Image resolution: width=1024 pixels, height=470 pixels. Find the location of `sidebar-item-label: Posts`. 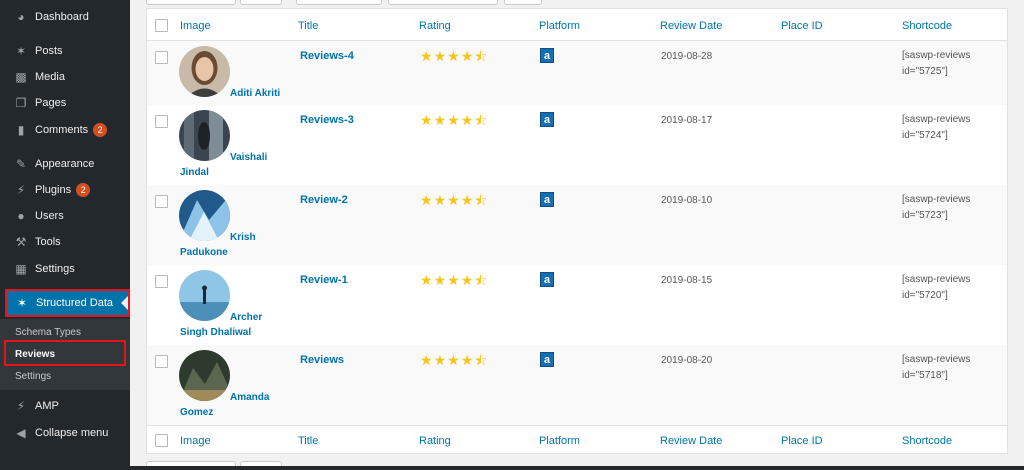

sidebar-item-label: Posts is located at coordinates (49, 51).